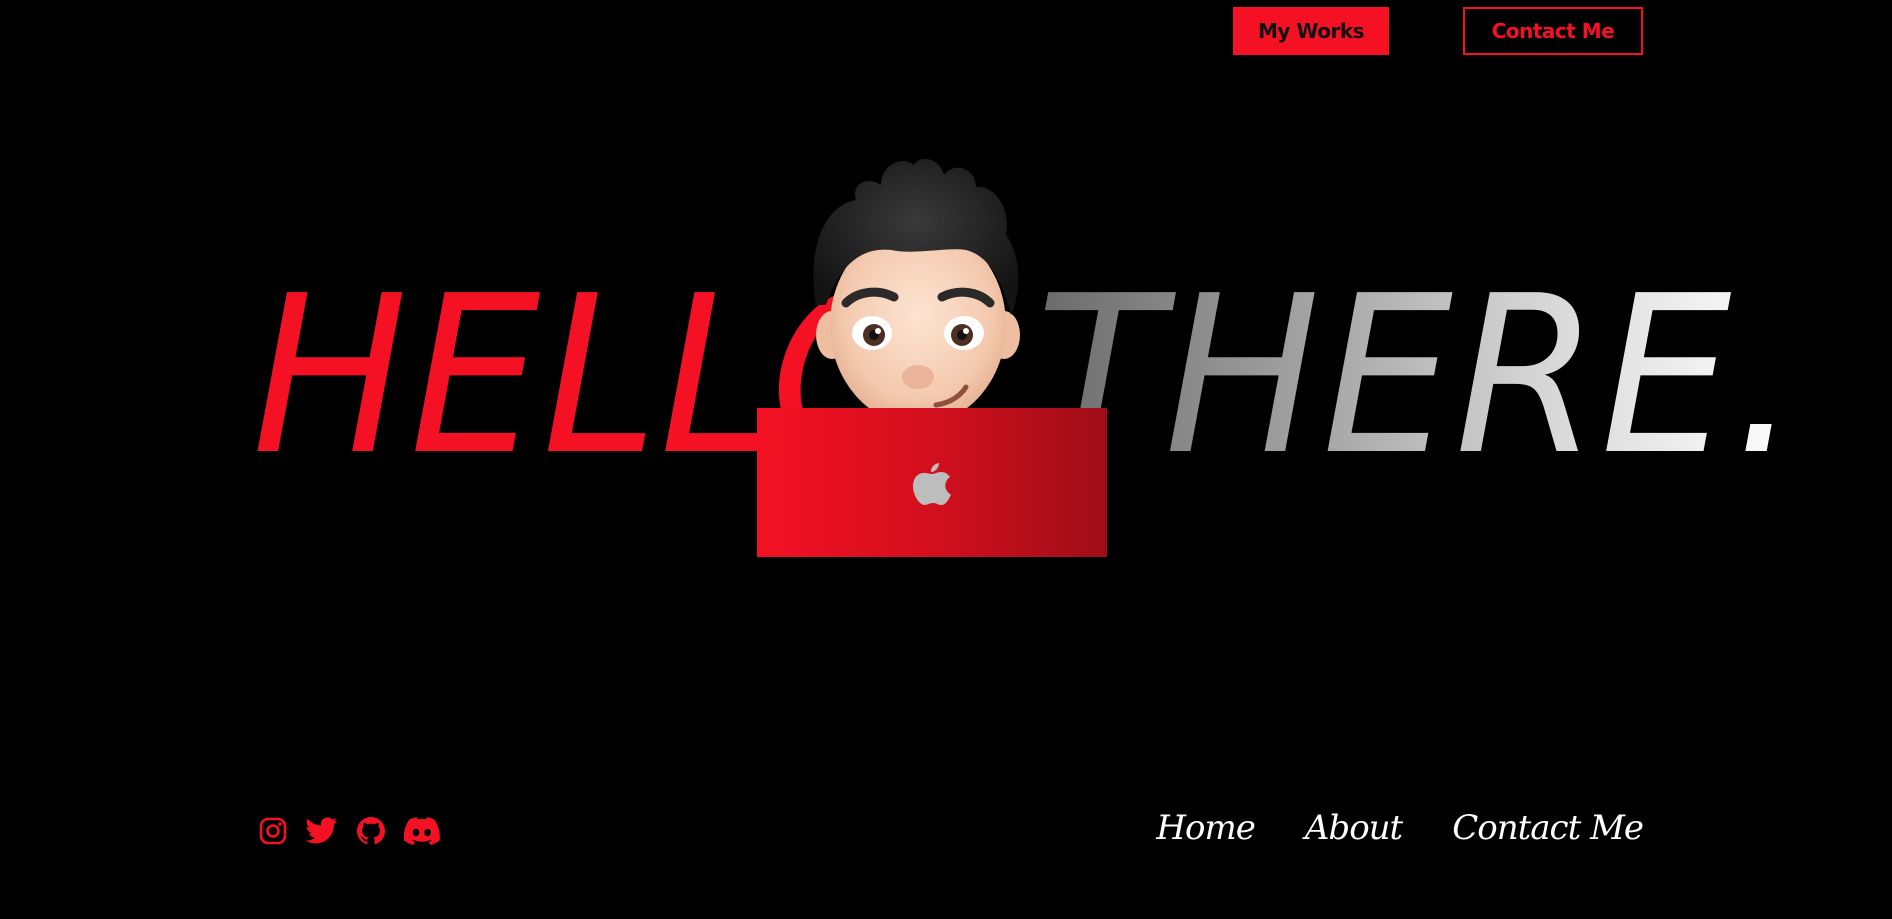  What do you see at coordinates (273, 831) in the screenshot?
I see `instagram-icon` at bounding box center [273, 831].